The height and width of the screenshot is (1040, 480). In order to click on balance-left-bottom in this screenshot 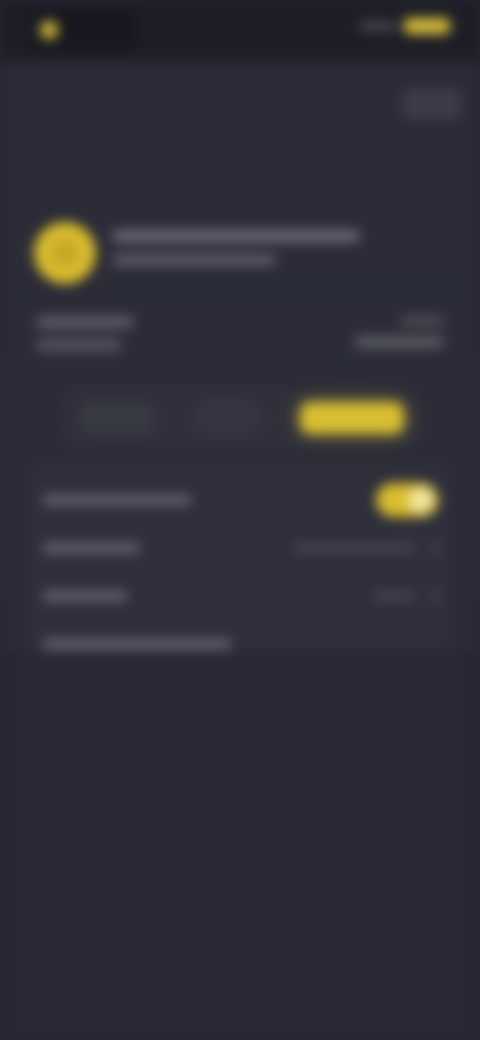, I will do `click(79, 345)`.